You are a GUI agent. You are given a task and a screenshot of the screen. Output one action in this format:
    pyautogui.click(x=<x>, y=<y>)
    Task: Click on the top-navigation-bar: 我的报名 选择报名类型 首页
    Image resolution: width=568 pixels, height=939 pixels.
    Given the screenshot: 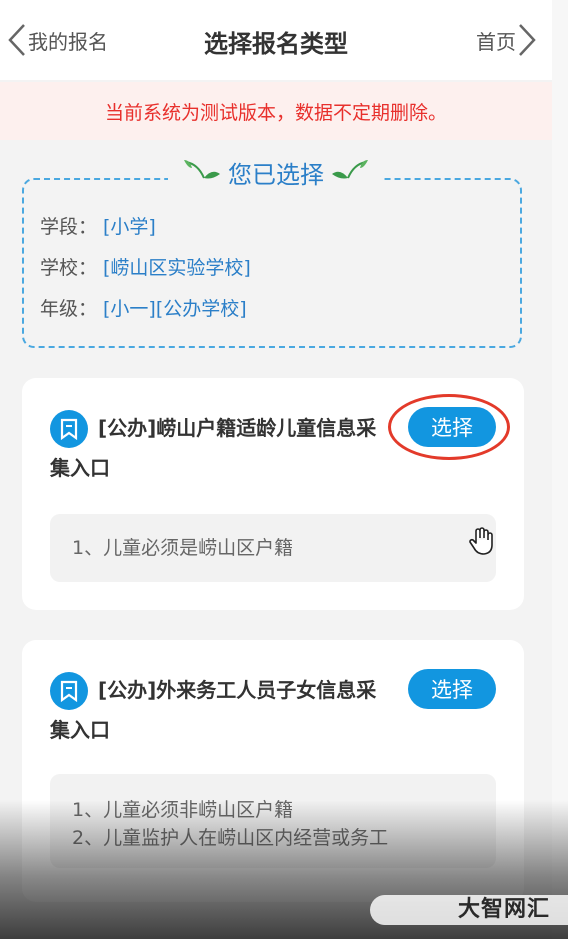 What is the action you would take?
    pyautogui.click(x=276, y=40)
    